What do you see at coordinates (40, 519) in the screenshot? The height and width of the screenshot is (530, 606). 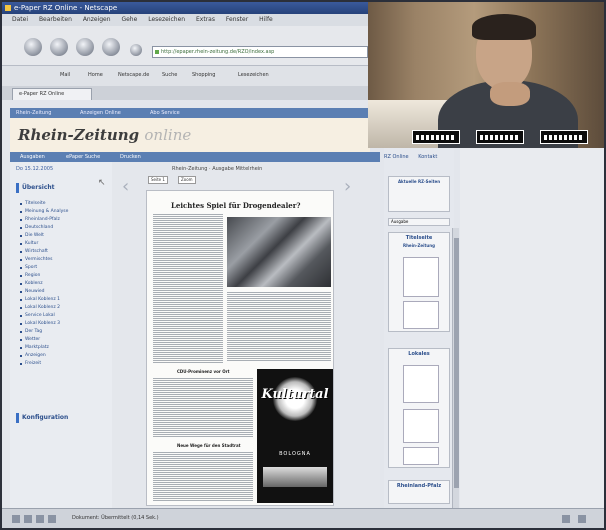 I see `chat-icon` at bounding box center [40, 519].